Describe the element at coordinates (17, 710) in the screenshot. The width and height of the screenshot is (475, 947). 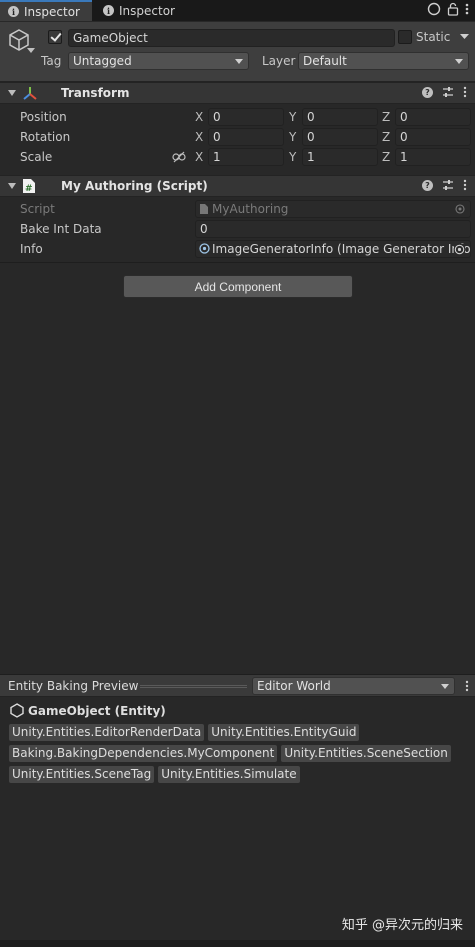
I see `entity-hexagon-icon` at that location.